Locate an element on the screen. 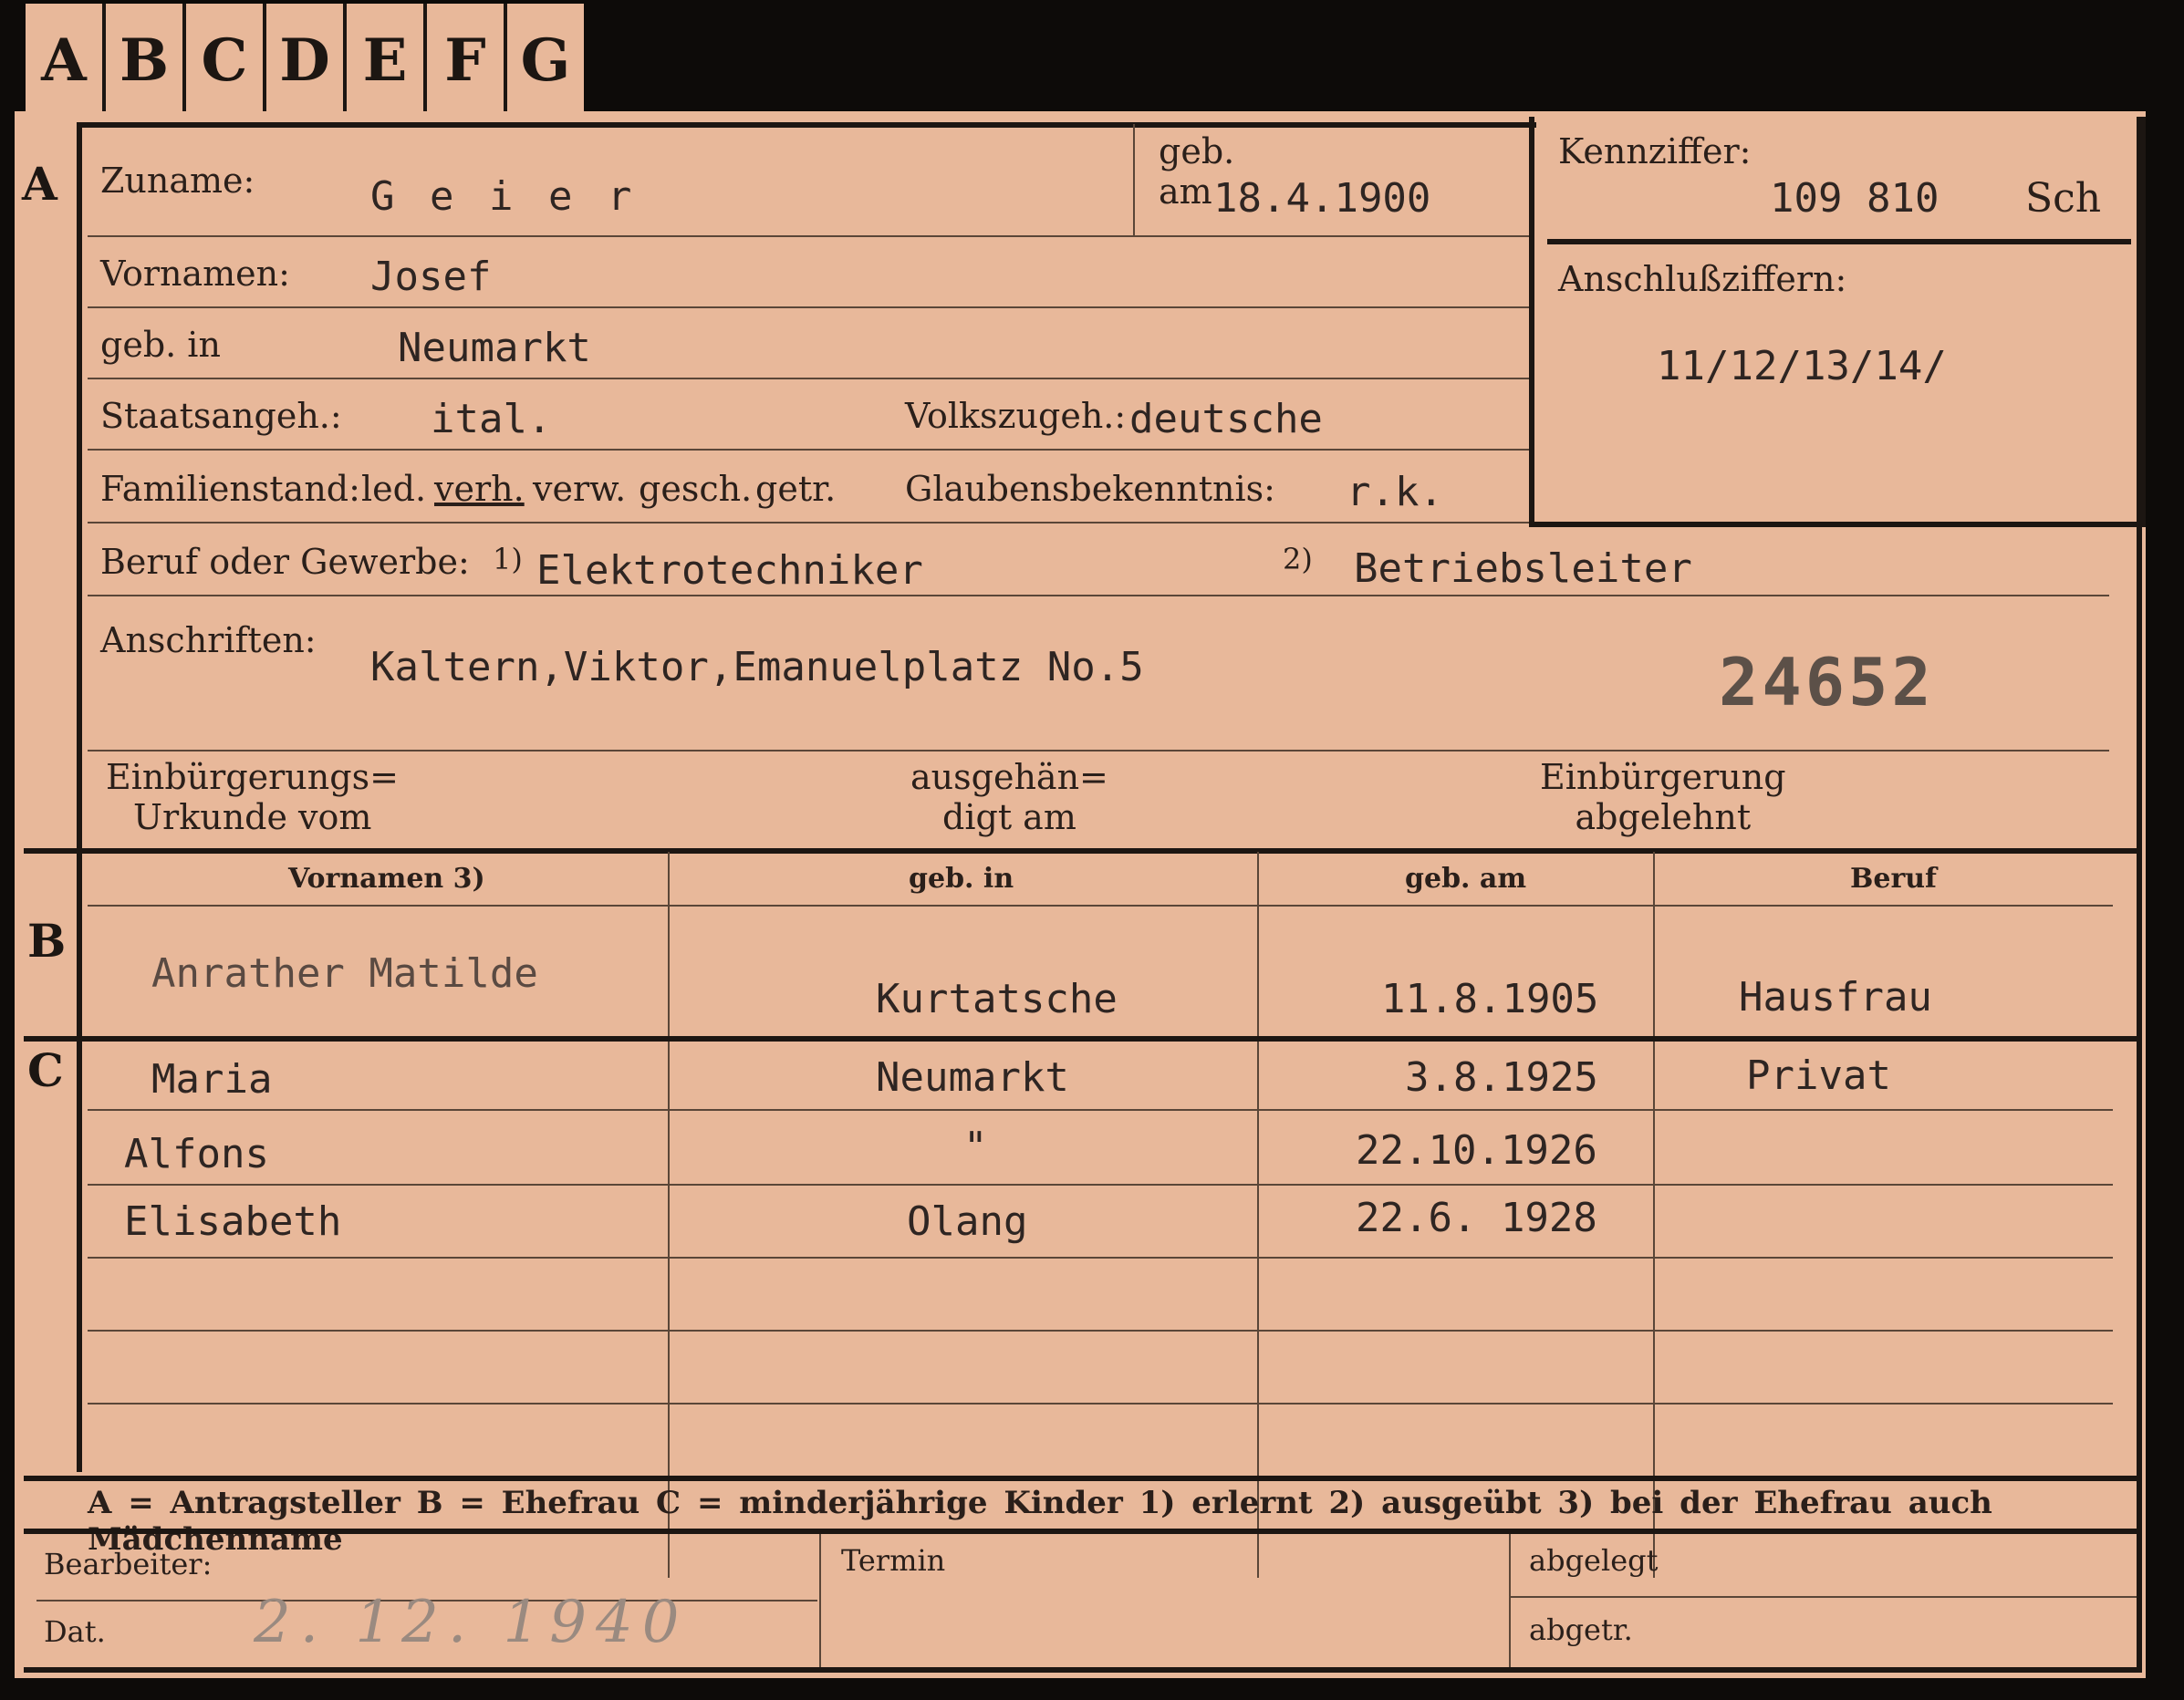 The image size is (2184, 1700). abgetr-label: abgetr. is located at coordinates (1581, 1629).